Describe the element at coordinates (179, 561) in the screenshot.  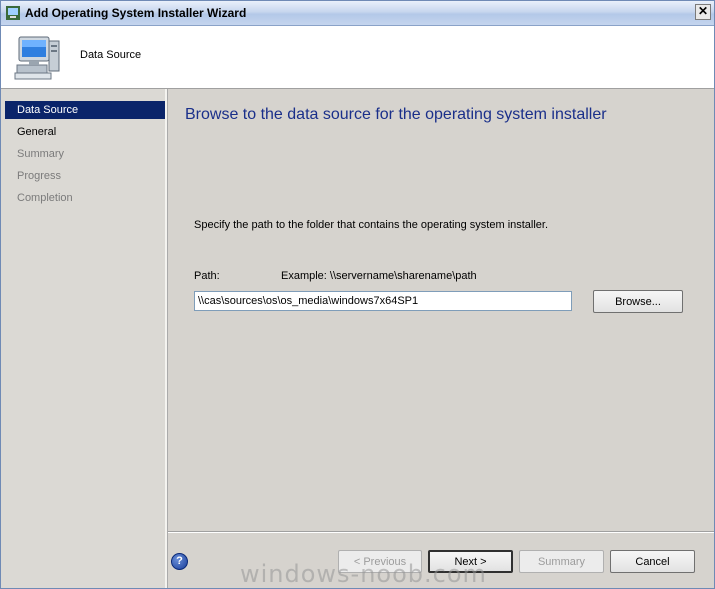
I see `help-icon: ?` at that location.